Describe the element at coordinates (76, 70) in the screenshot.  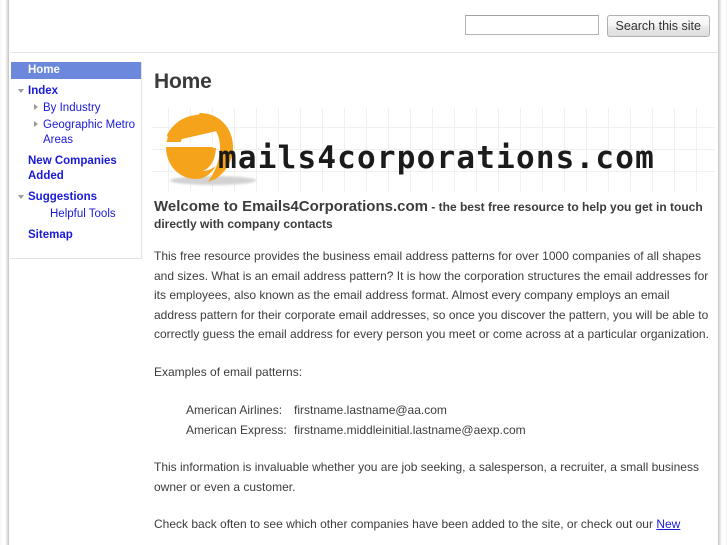
I see `sidebar-item-home: Home` at that location.